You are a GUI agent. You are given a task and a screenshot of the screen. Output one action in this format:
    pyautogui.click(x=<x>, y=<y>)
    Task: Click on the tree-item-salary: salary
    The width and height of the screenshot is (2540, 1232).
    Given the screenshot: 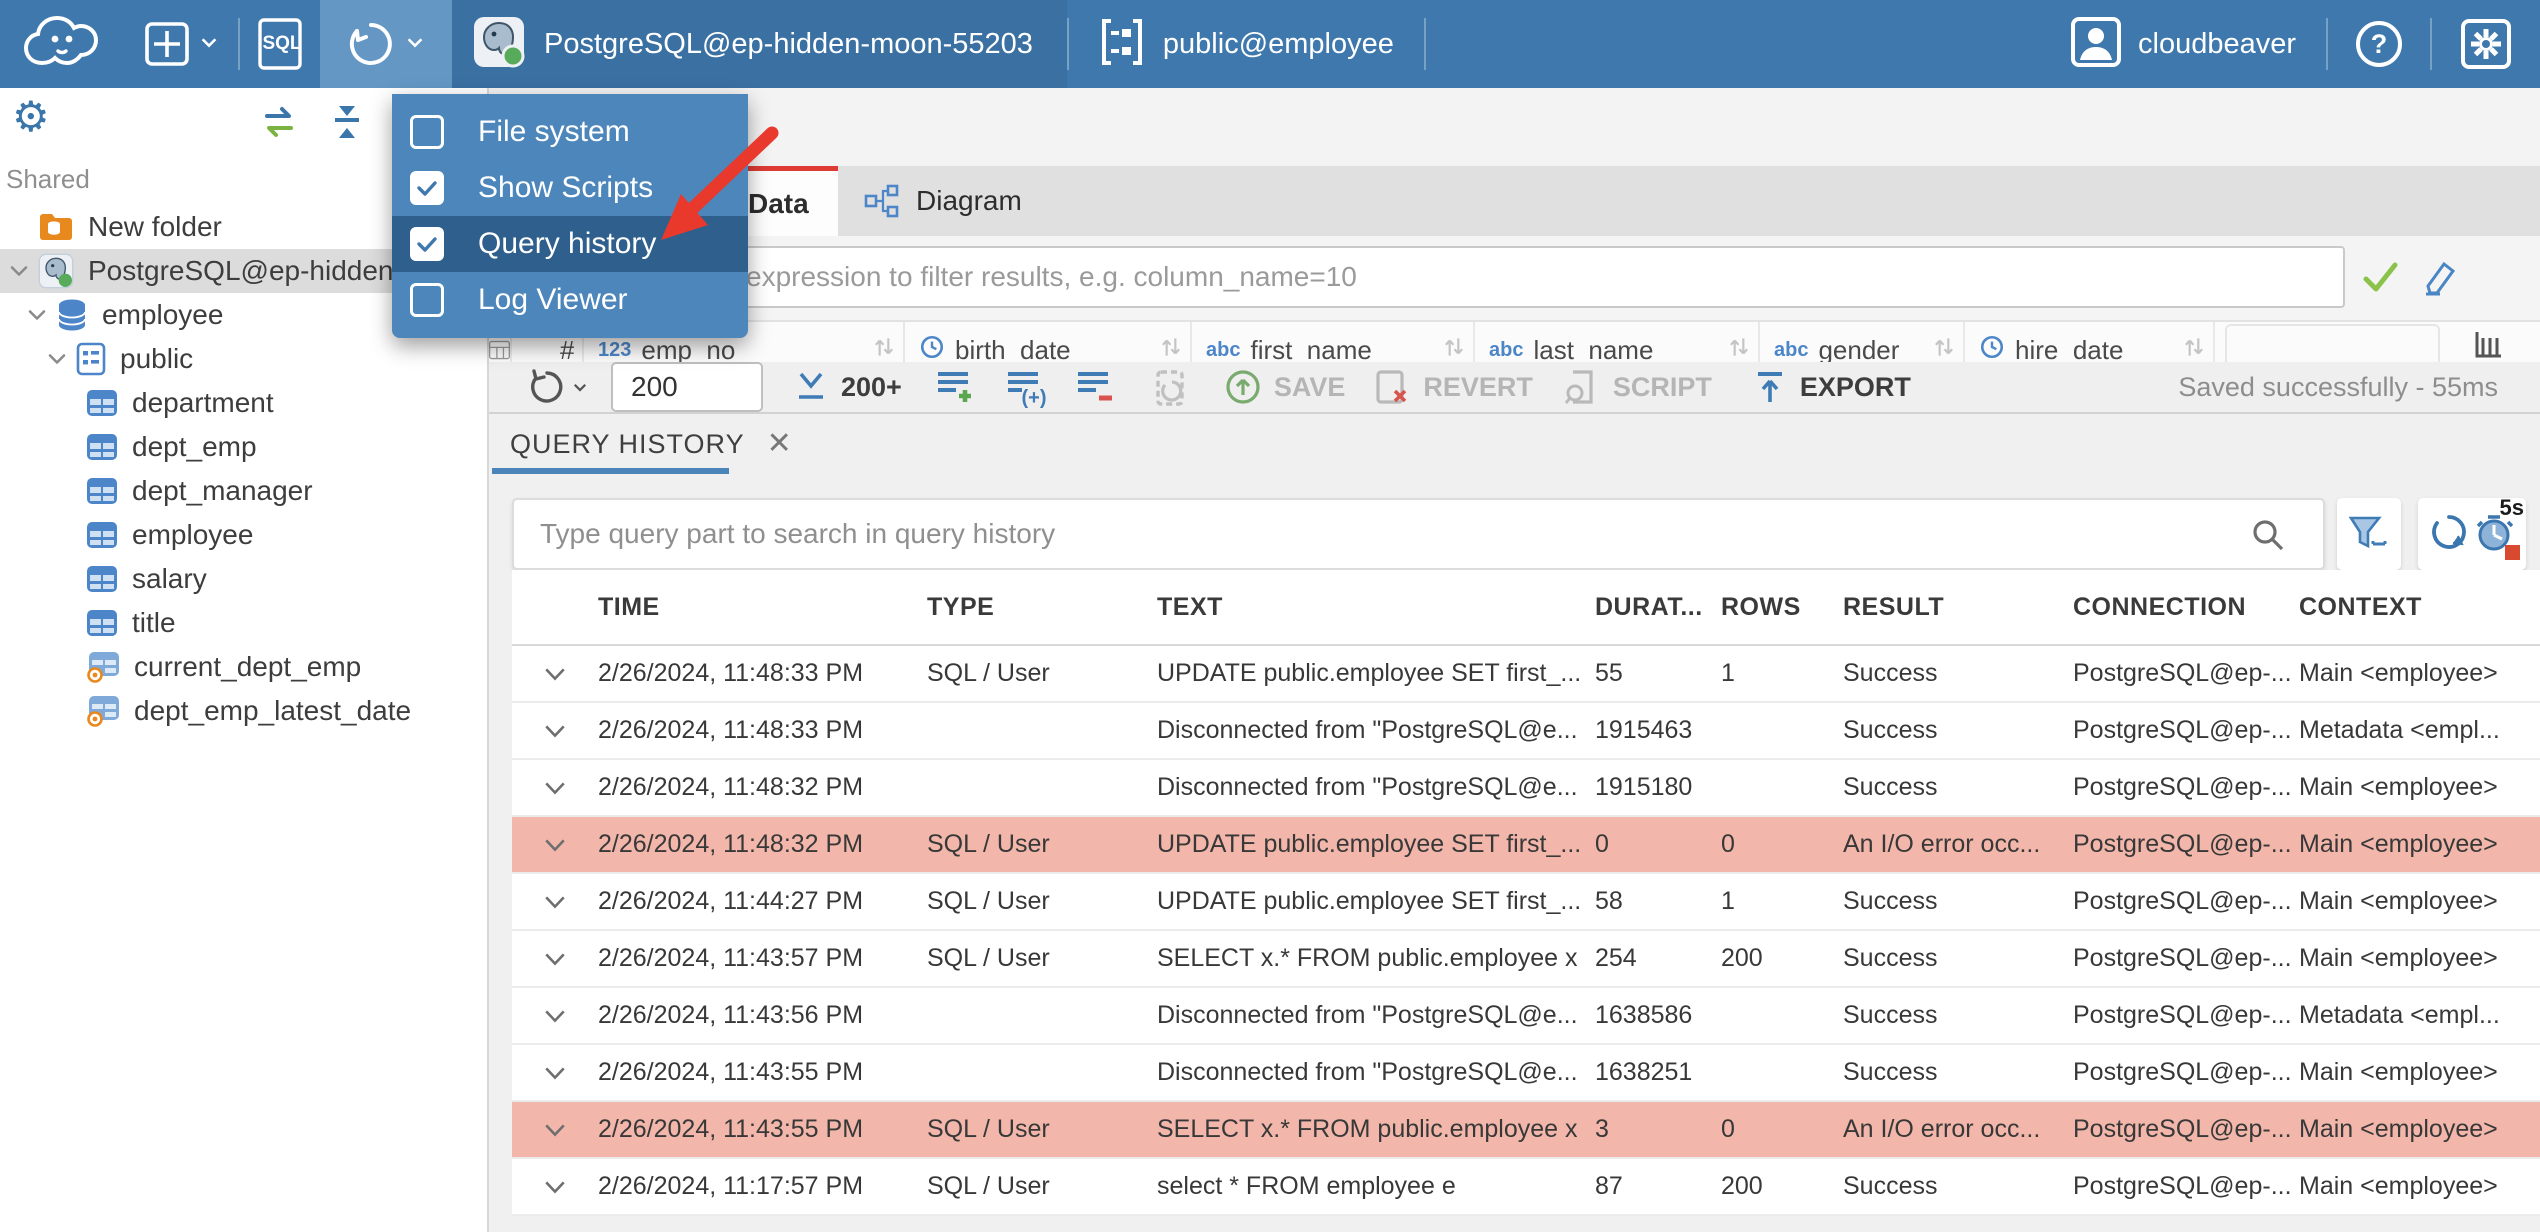 What is the action you would take?
    pyautogui.click(x=243, y=579)
    